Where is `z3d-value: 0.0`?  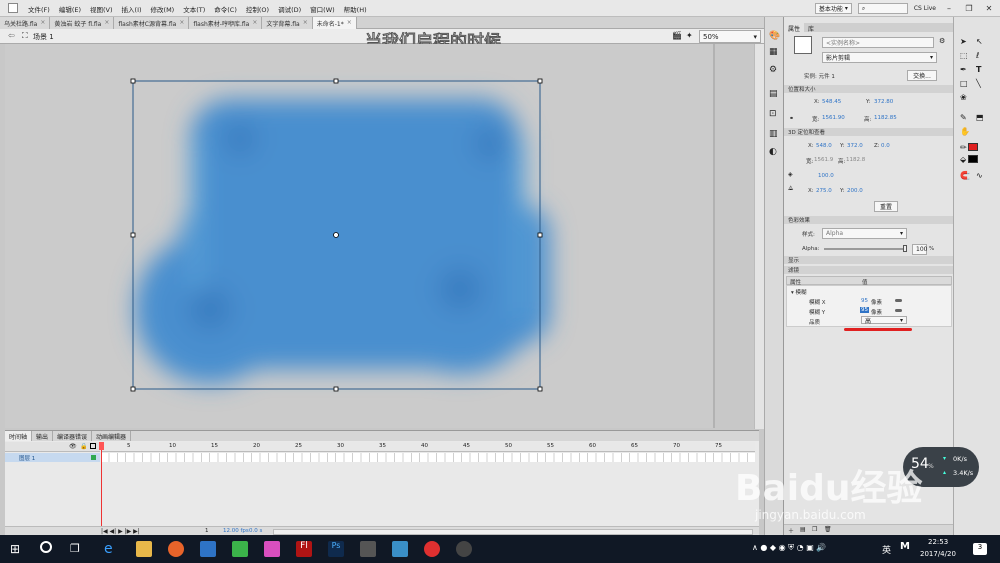 z3d-value: 0.0 is located at coordinates (885, 146).